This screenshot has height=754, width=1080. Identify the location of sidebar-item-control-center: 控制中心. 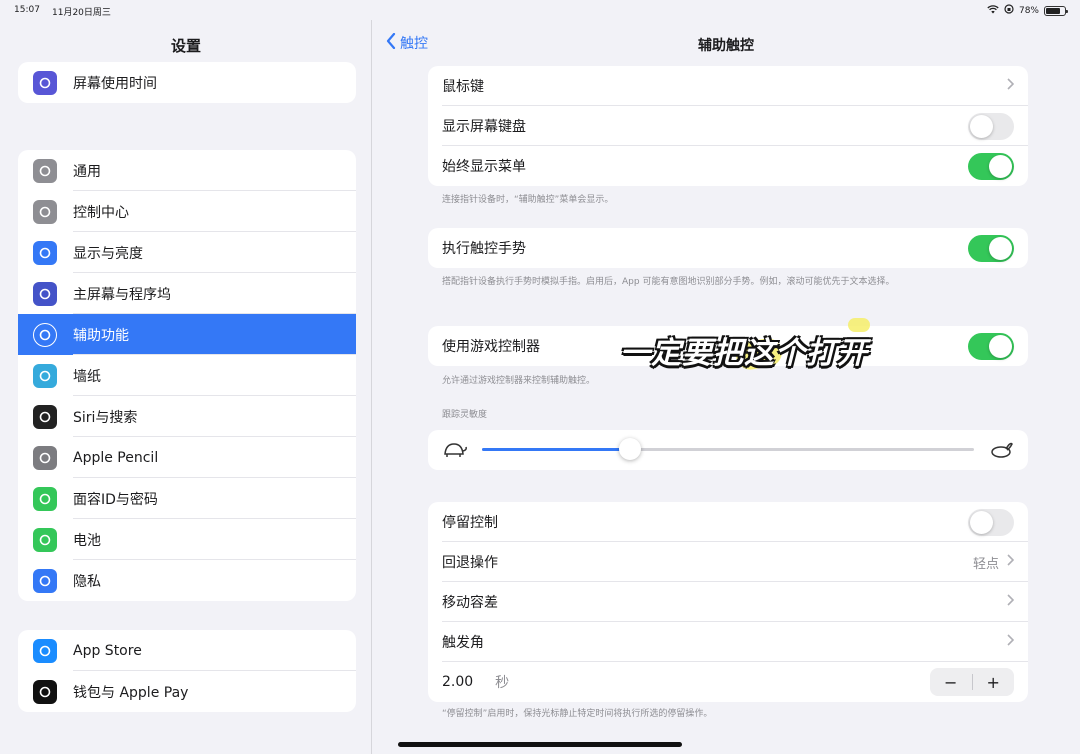
(187, 211).